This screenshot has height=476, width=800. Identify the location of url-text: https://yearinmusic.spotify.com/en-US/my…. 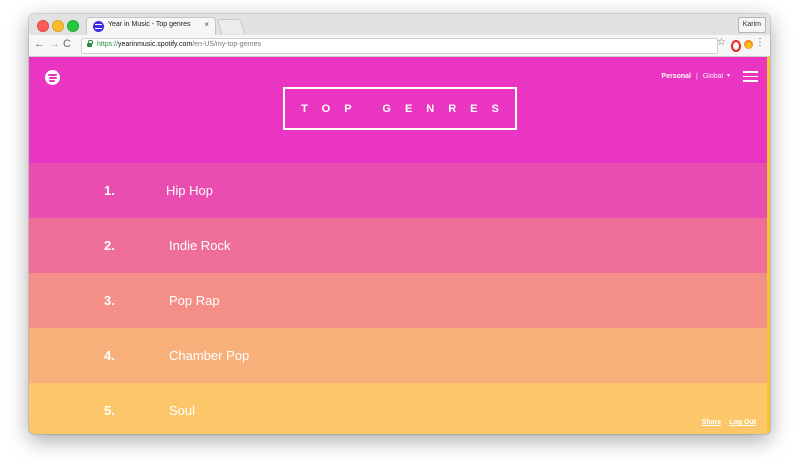
(179, 44).